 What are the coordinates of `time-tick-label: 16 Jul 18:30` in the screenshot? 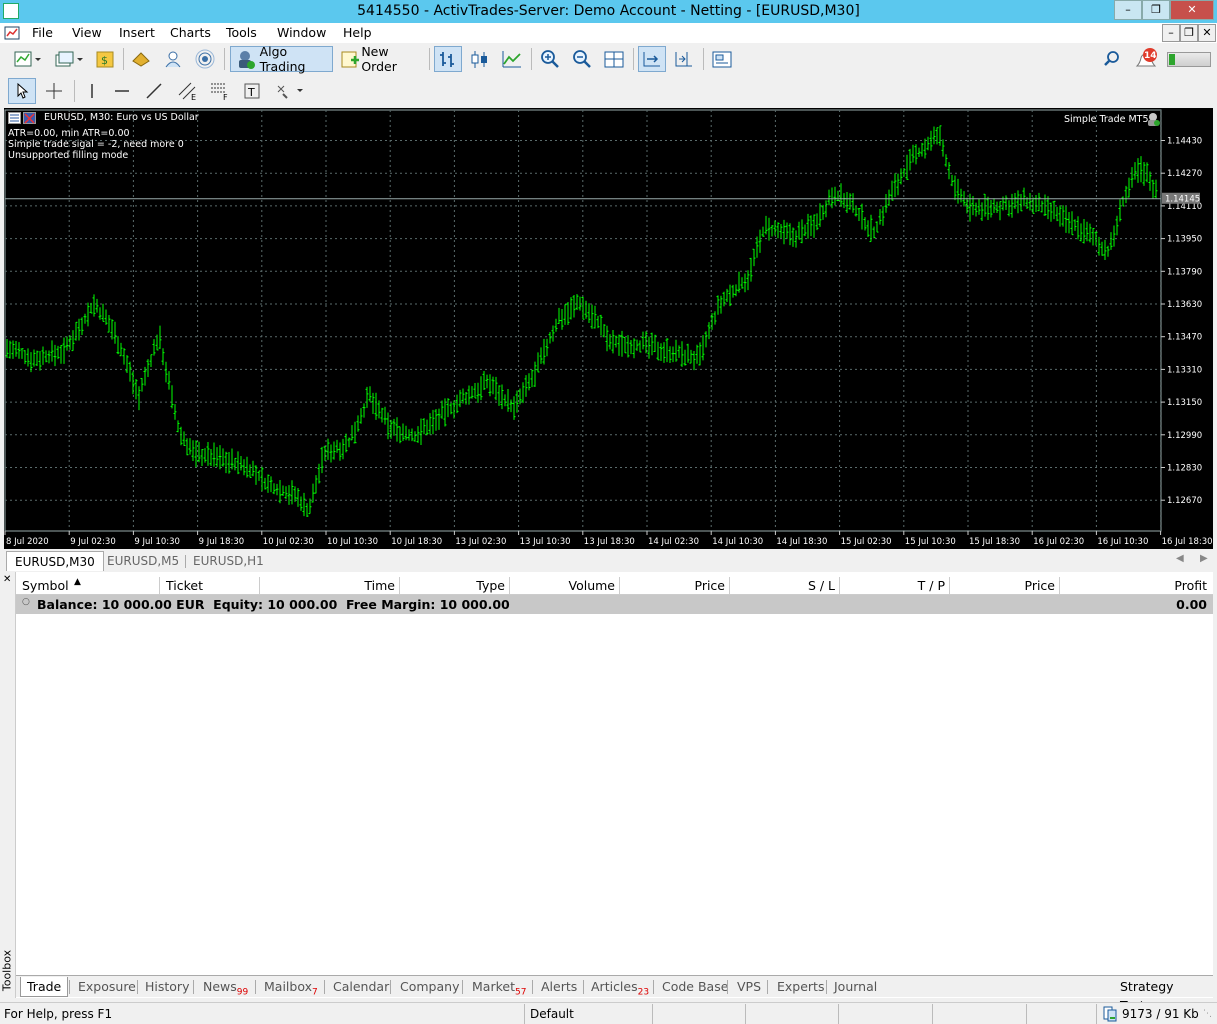 It's located at (1187, 542).